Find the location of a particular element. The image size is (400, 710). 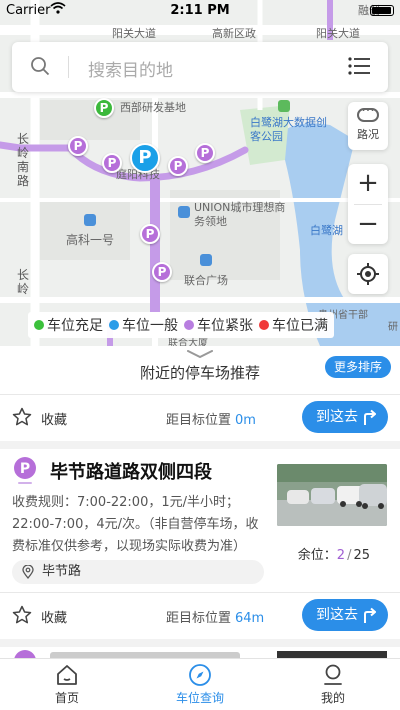

distance-info: 距目标位置 0m is located at coordinates (211, 418).